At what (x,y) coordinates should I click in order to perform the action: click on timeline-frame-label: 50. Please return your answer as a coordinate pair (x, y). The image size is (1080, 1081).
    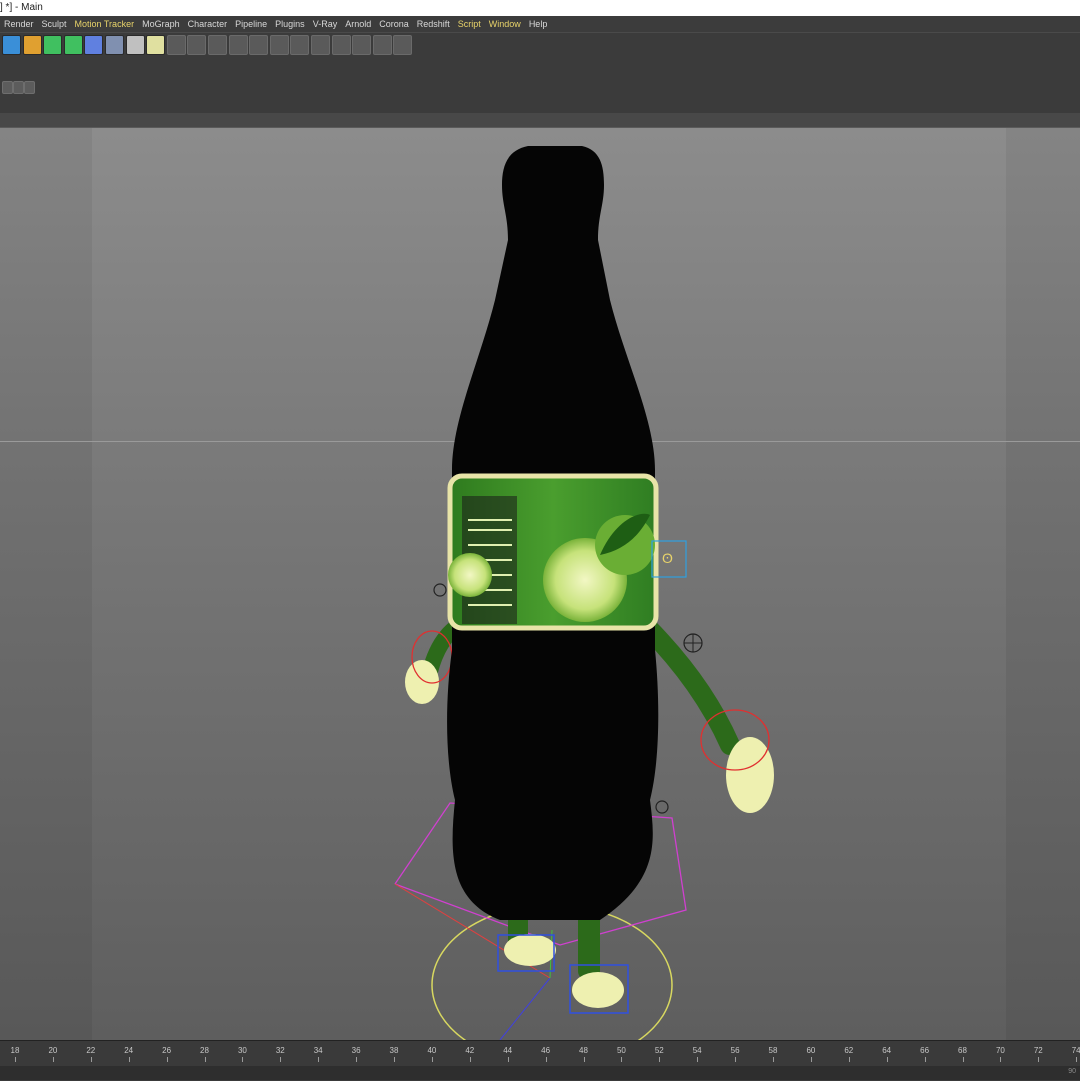
    Looking at the image, I should click on (621, 1050).